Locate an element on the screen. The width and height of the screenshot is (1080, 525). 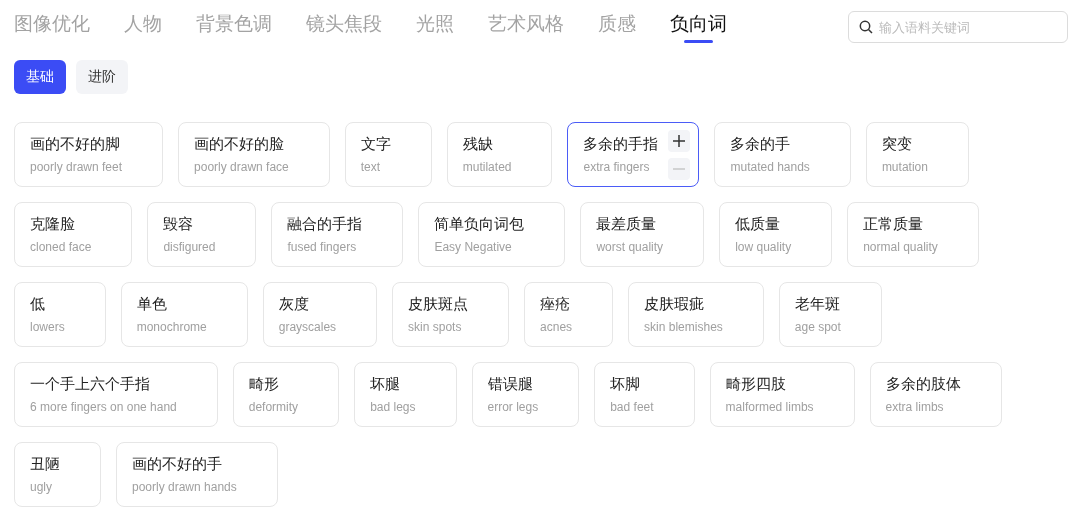
prompt-card: 单色 monochrome is located at coordinates (184, 314).